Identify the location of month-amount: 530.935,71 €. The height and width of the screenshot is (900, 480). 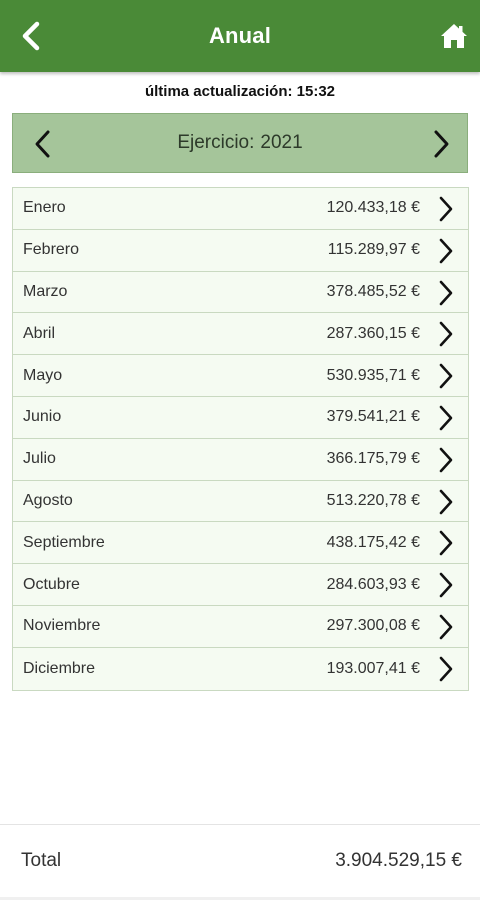
(373, 375).